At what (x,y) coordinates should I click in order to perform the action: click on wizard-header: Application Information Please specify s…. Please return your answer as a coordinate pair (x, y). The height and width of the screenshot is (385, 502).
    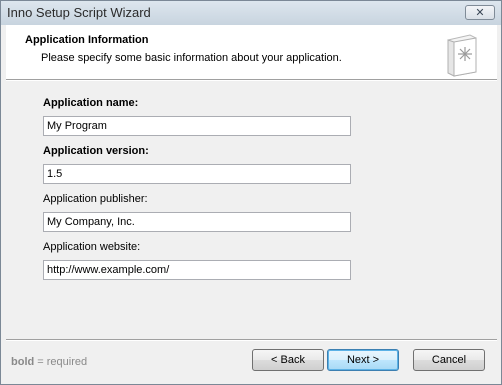
    Looking at the image, I should click on (251, 52).